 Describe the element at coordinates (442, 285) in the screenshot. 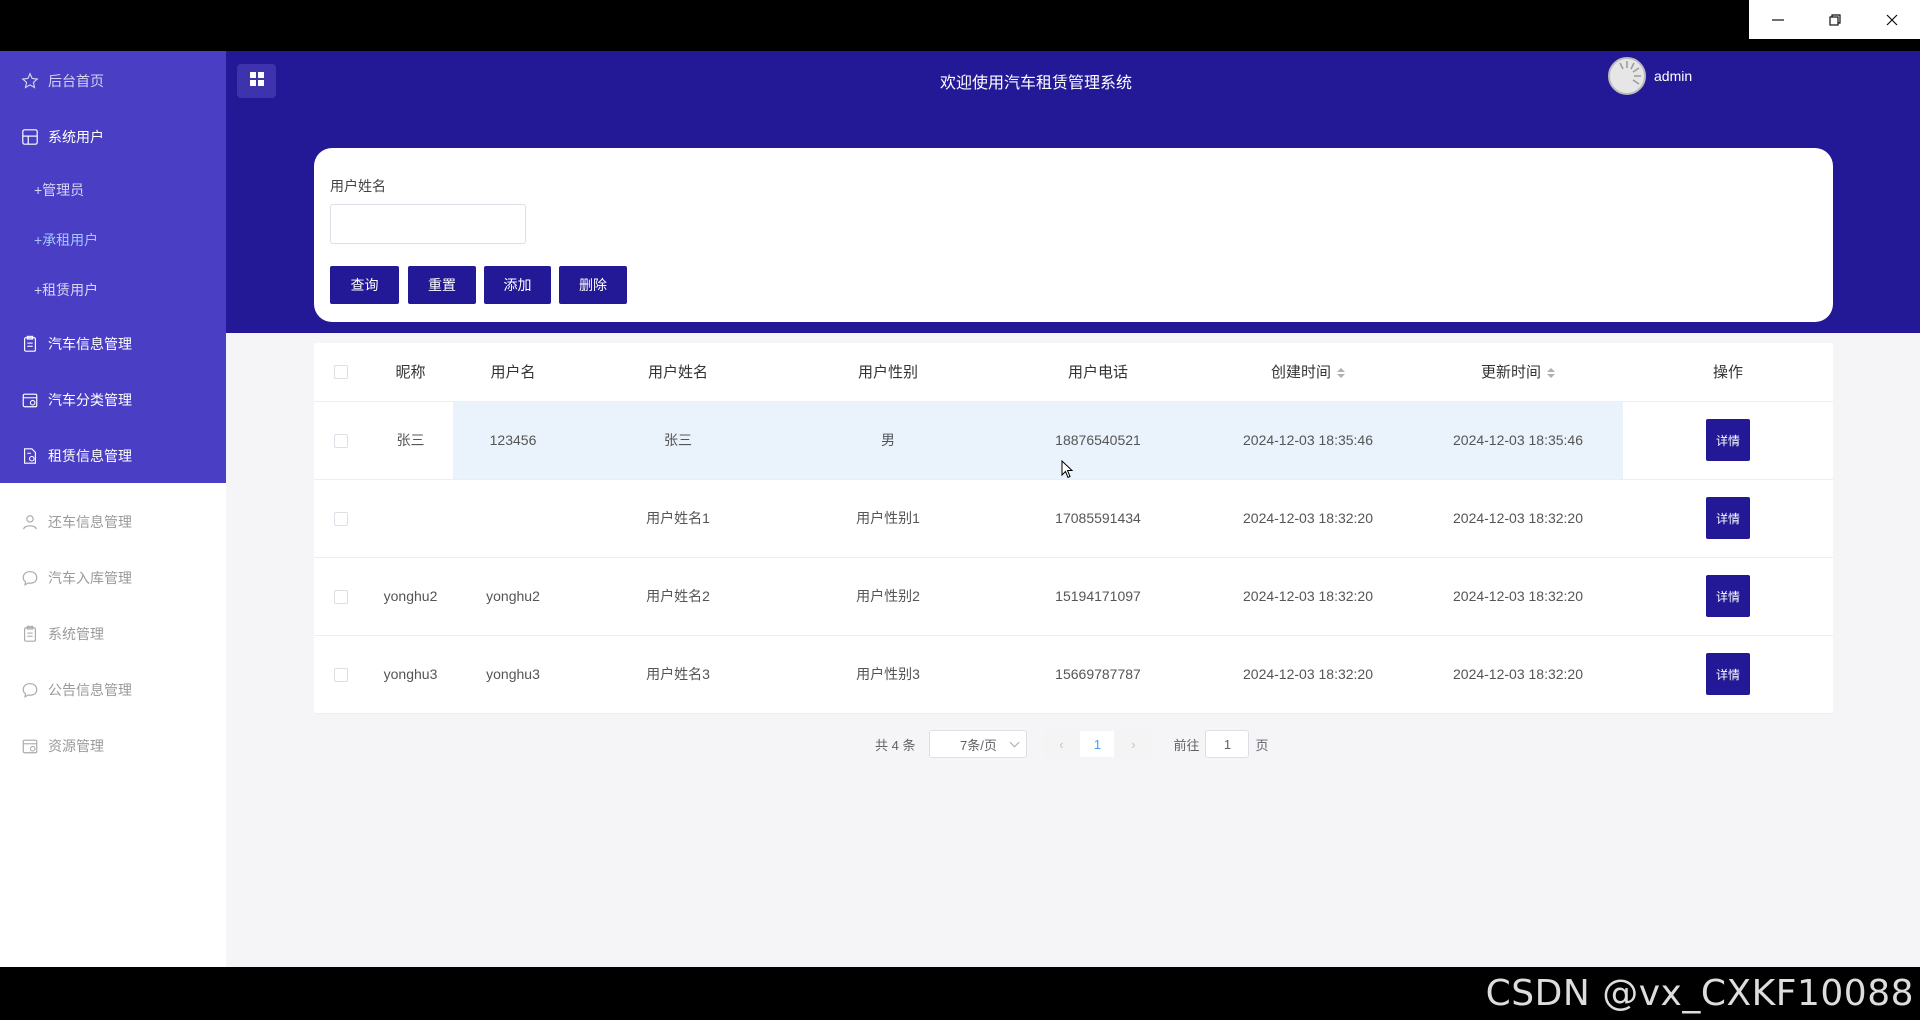

I see `reset-button: 重置` at that location.